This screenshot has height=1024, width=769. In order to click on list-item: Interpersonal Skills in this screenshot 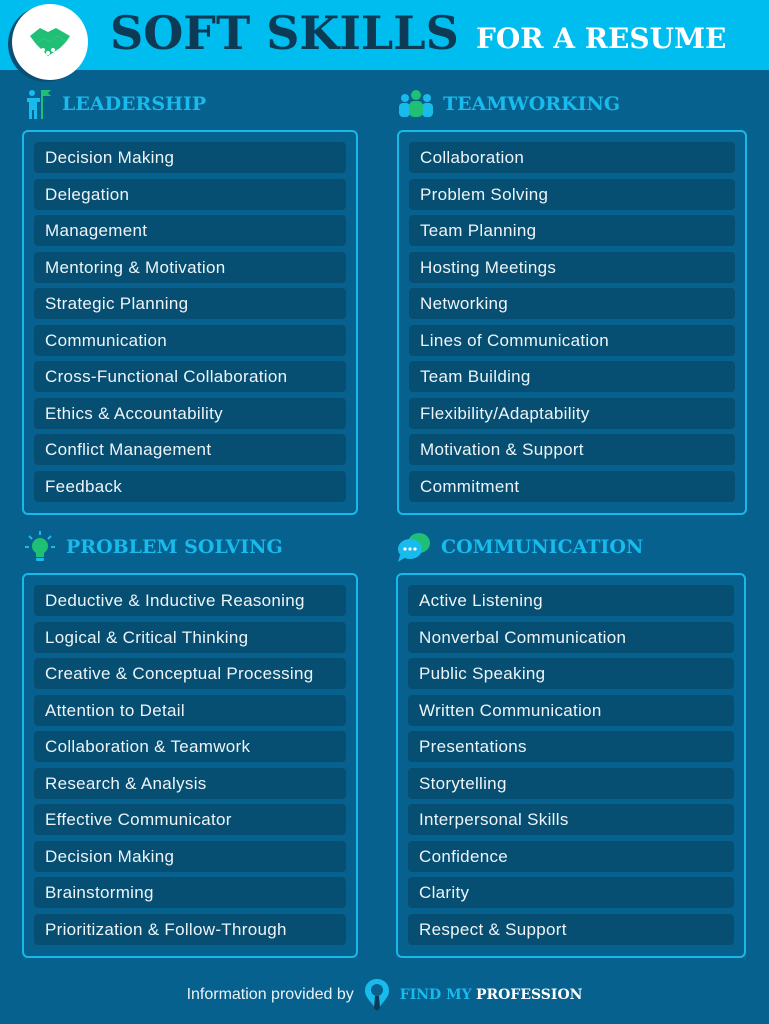, I will do `click(571, 819)`.